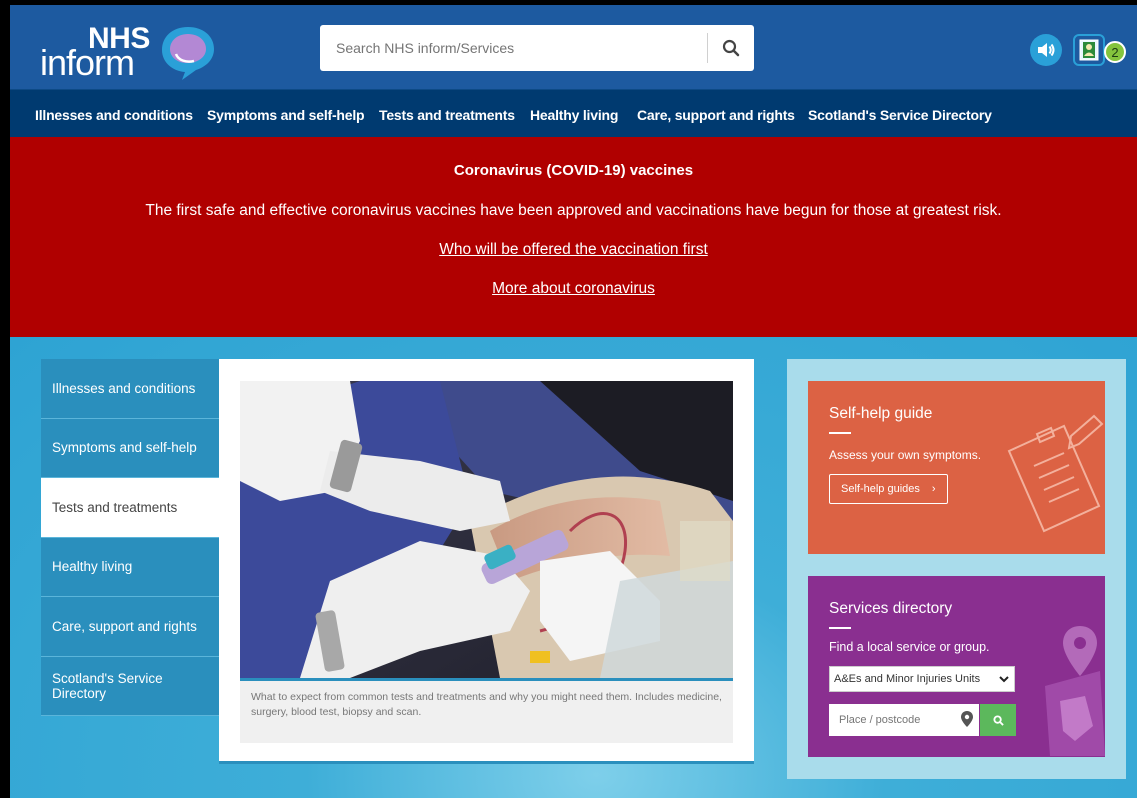 Image resolution: width=1137 pixels, height=798 pixels. I want to click on banner-title: Coronavirus (COVID-19) vaccines, so click(573, 170).